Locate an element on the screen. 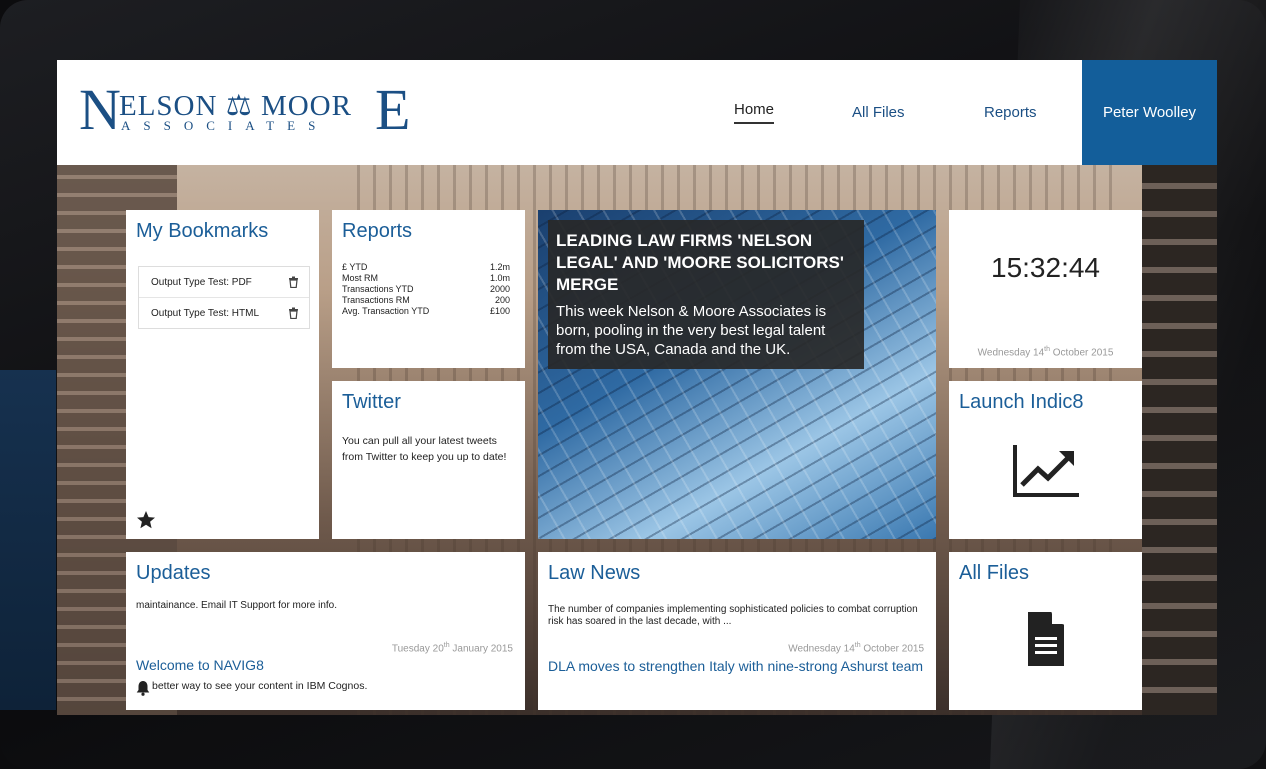 Image resolution: width=1266 pixels, height=769 pixels. update-date: Tuesday 20th January 2015 is located at coordinates (452, 648).